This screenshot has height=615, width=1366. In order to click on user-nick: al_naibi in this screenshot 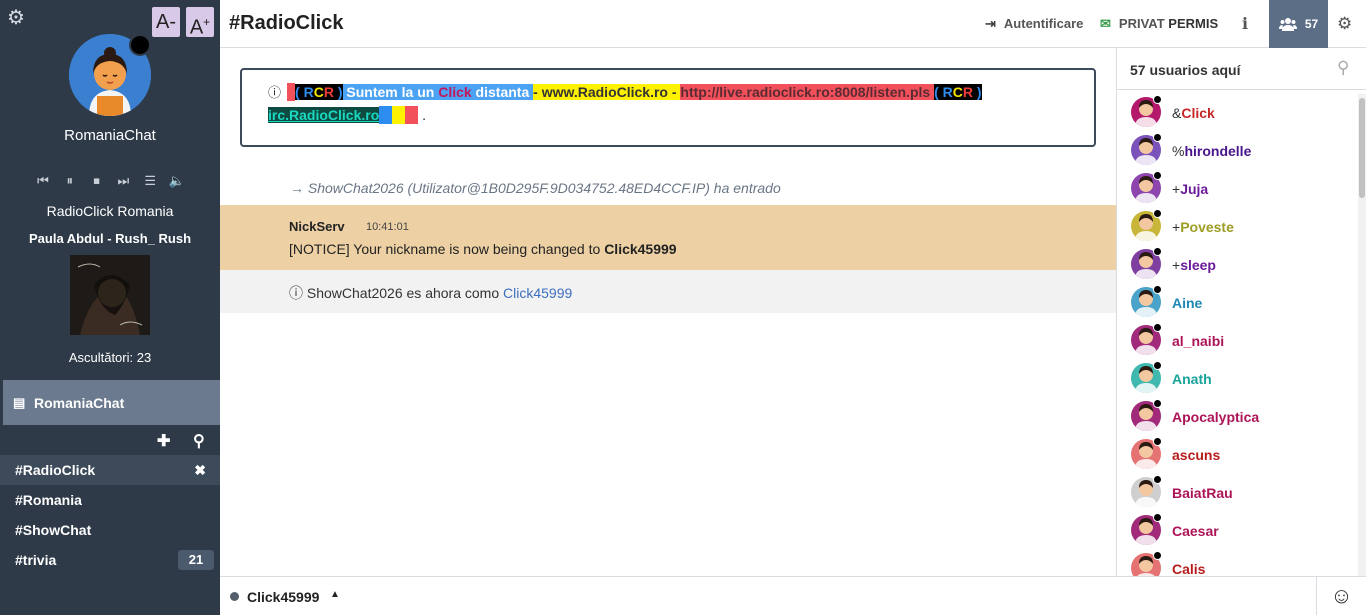, I will do `click(1198, 341)`.